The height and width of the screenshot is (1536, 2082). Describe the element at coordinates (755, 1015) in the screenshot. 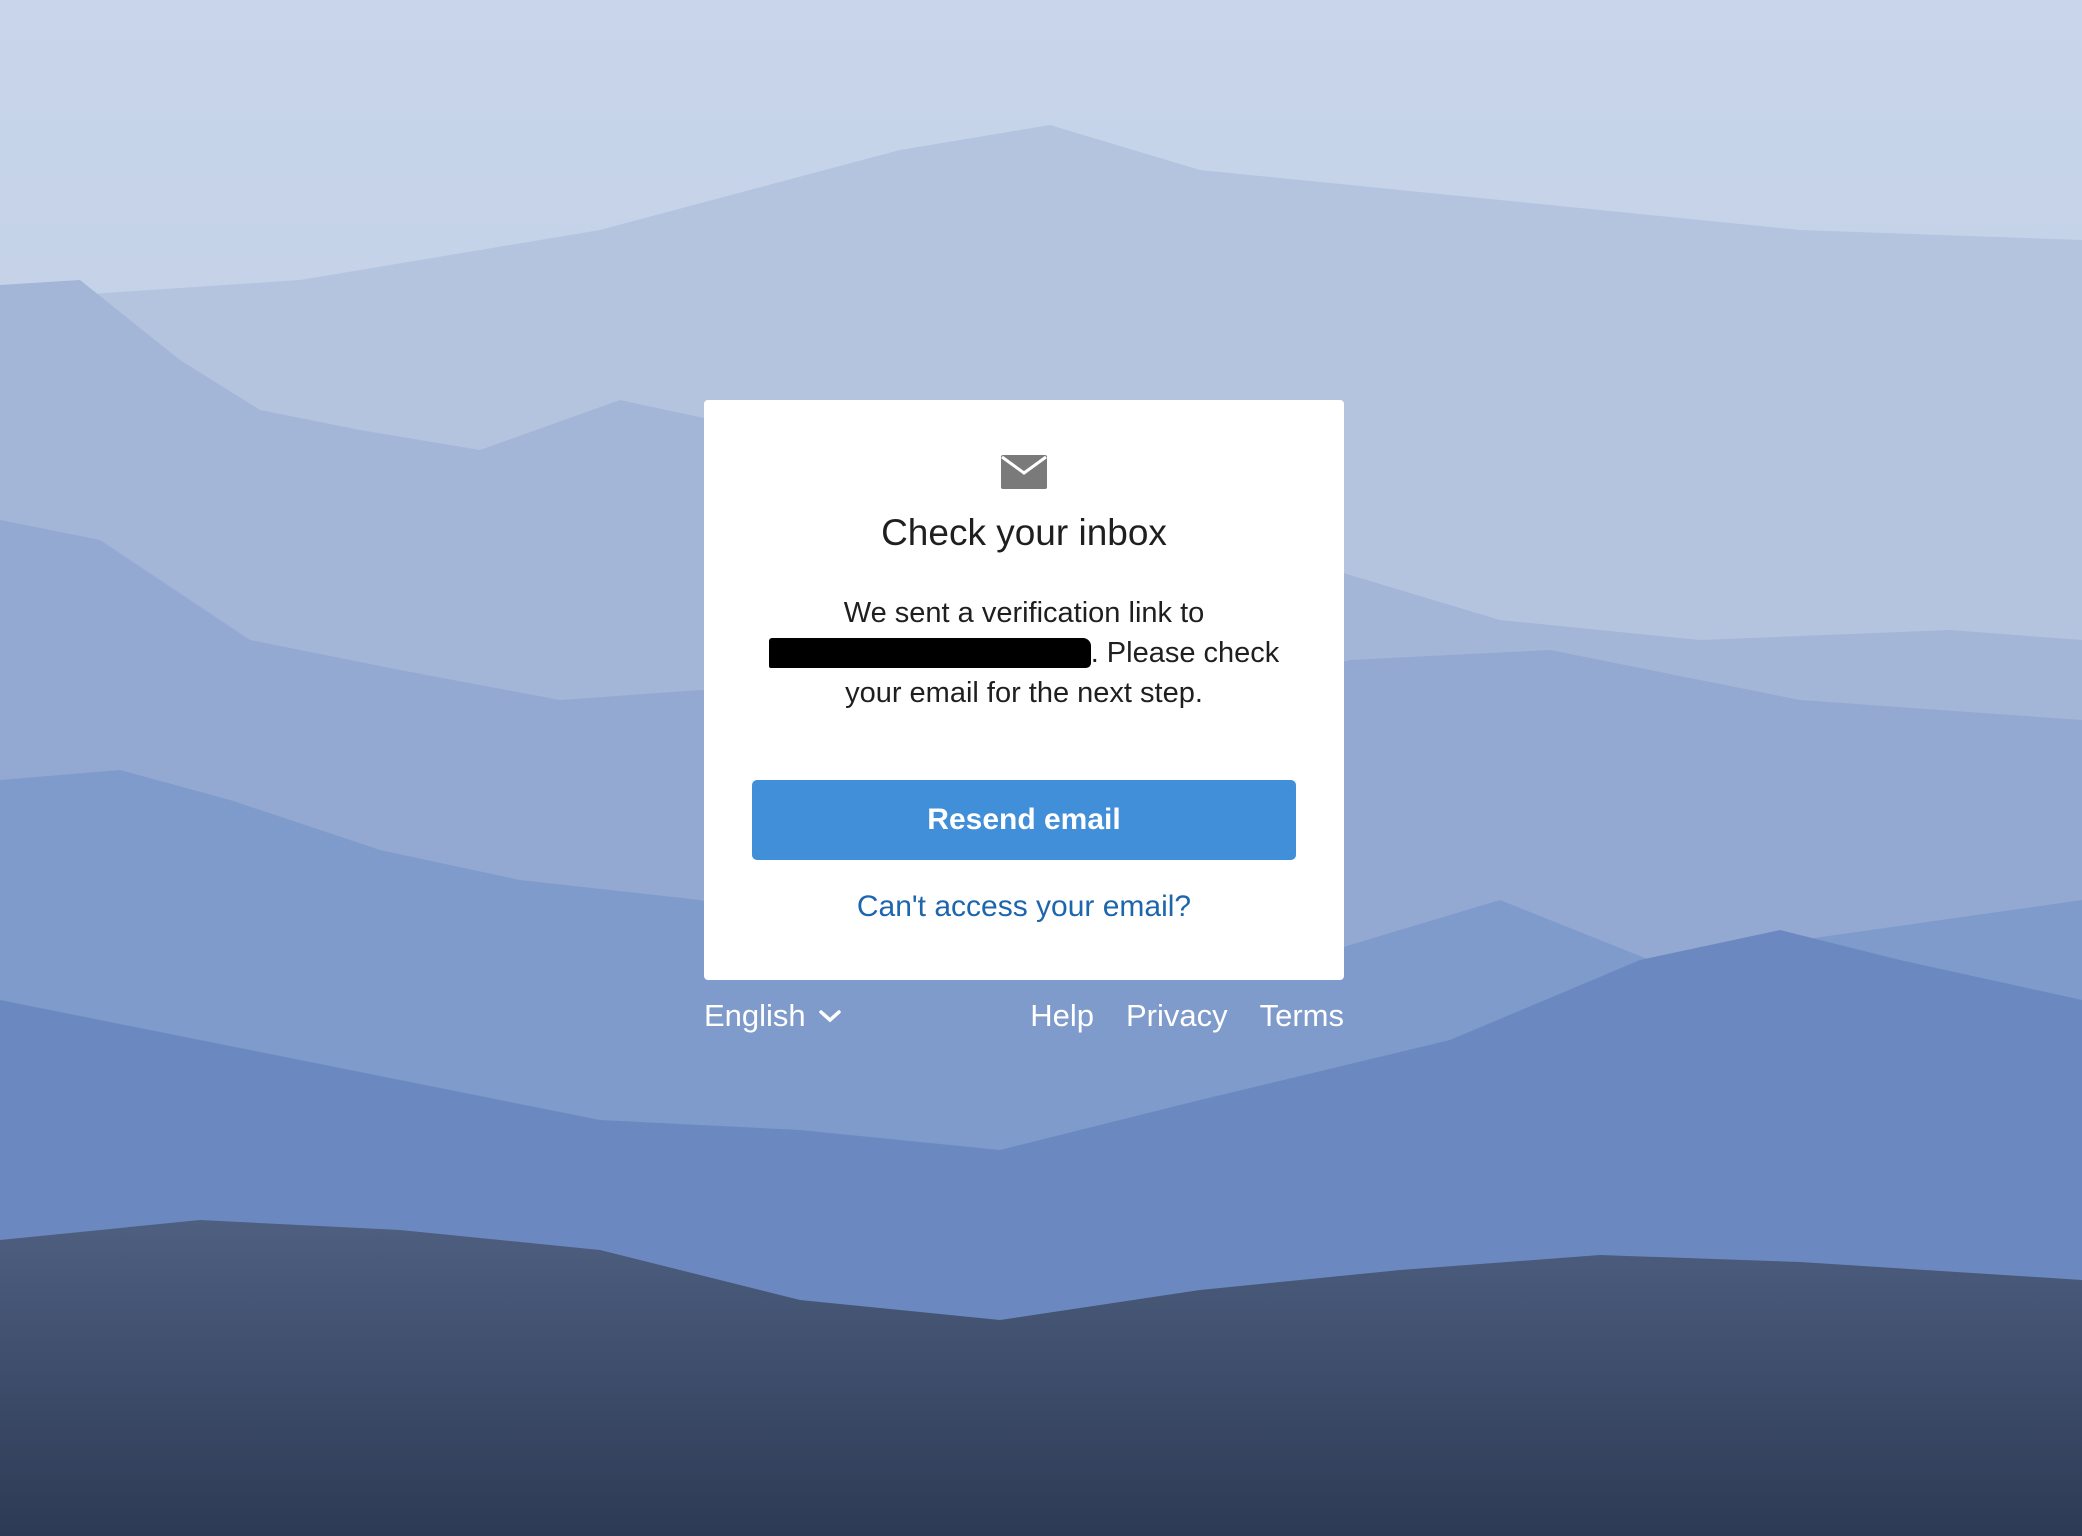

I see `language-label: English` at that location.